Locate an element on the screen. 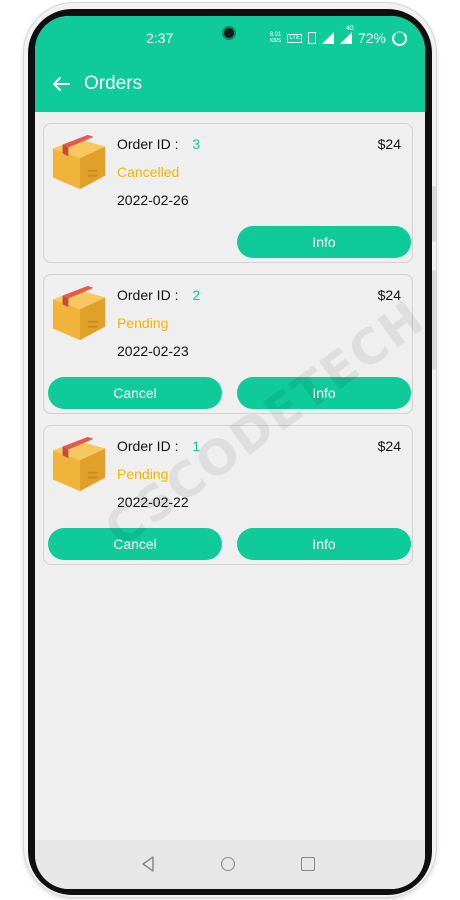  app-bar: 2:37 8.91 KB/S LTE 4G 72% Orders is located at coordinates (230, 64).